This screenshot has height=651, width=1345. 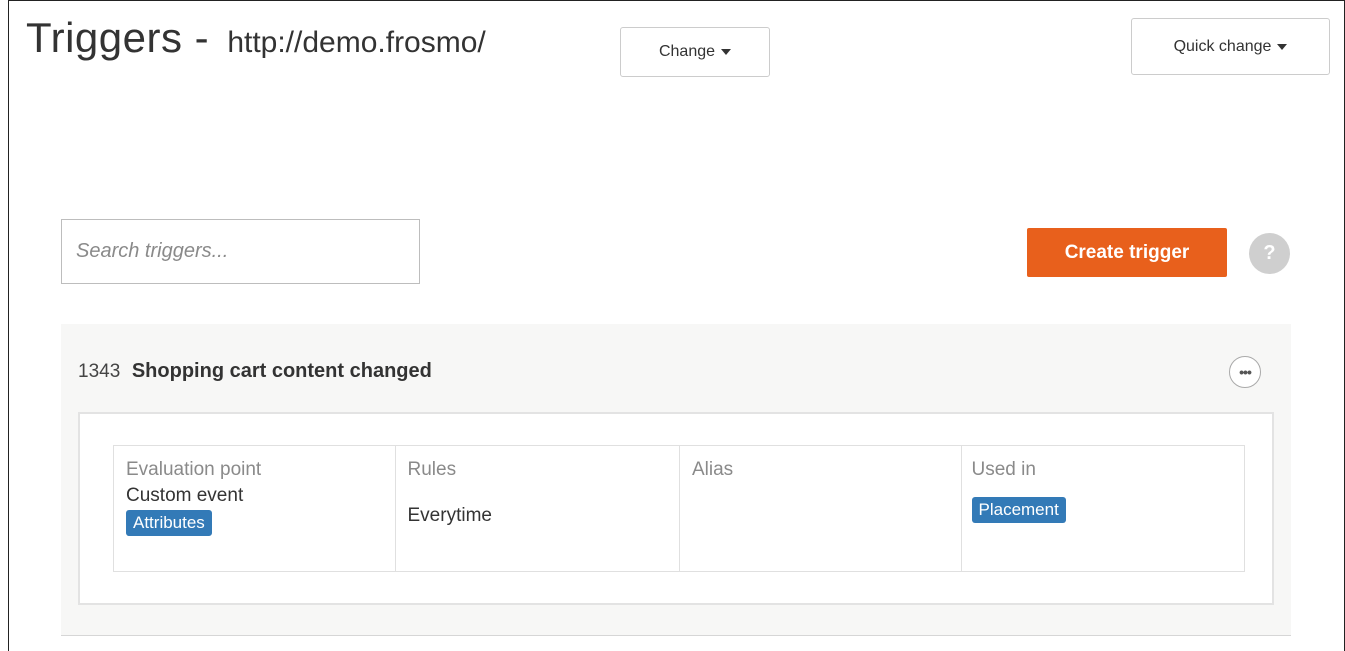 What do you see at coordinates (240, 251) in the screenshot?
I see `search-triggers-input` at bounding box center [240, 251].